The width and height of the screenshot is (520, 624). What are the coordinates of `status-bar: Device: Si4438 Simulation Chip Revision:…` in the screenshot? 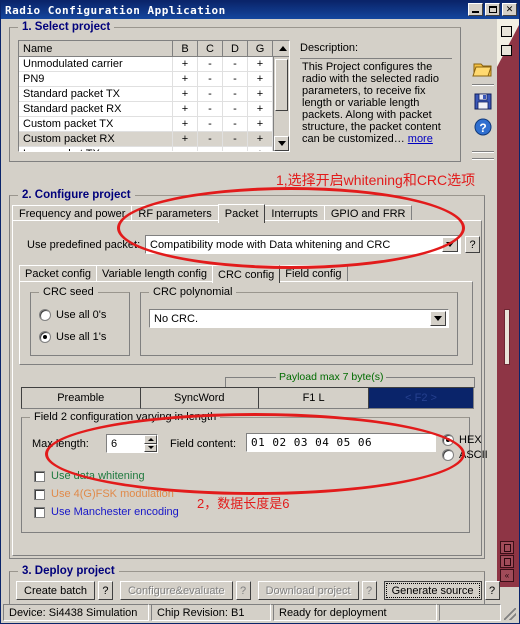 It's located at (260, 612).